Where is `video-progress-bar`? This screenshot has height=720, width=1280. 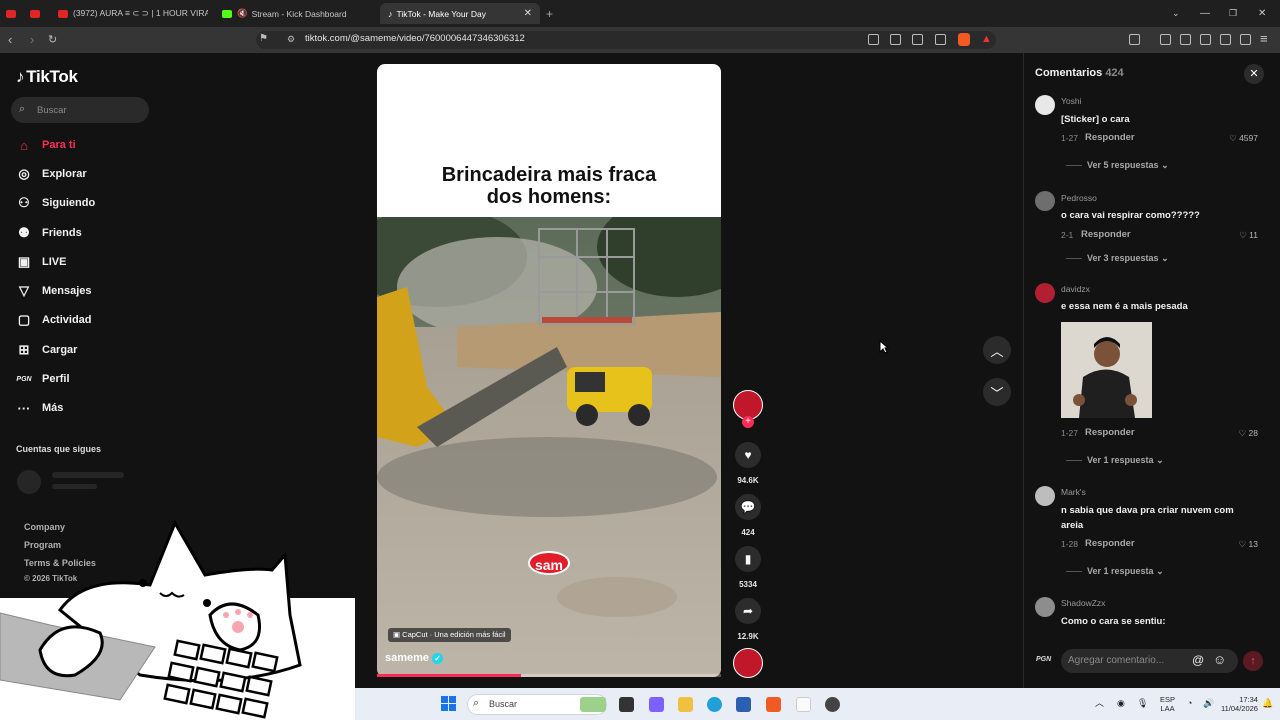 video-progress-bar is located at coordinates (549, 675).